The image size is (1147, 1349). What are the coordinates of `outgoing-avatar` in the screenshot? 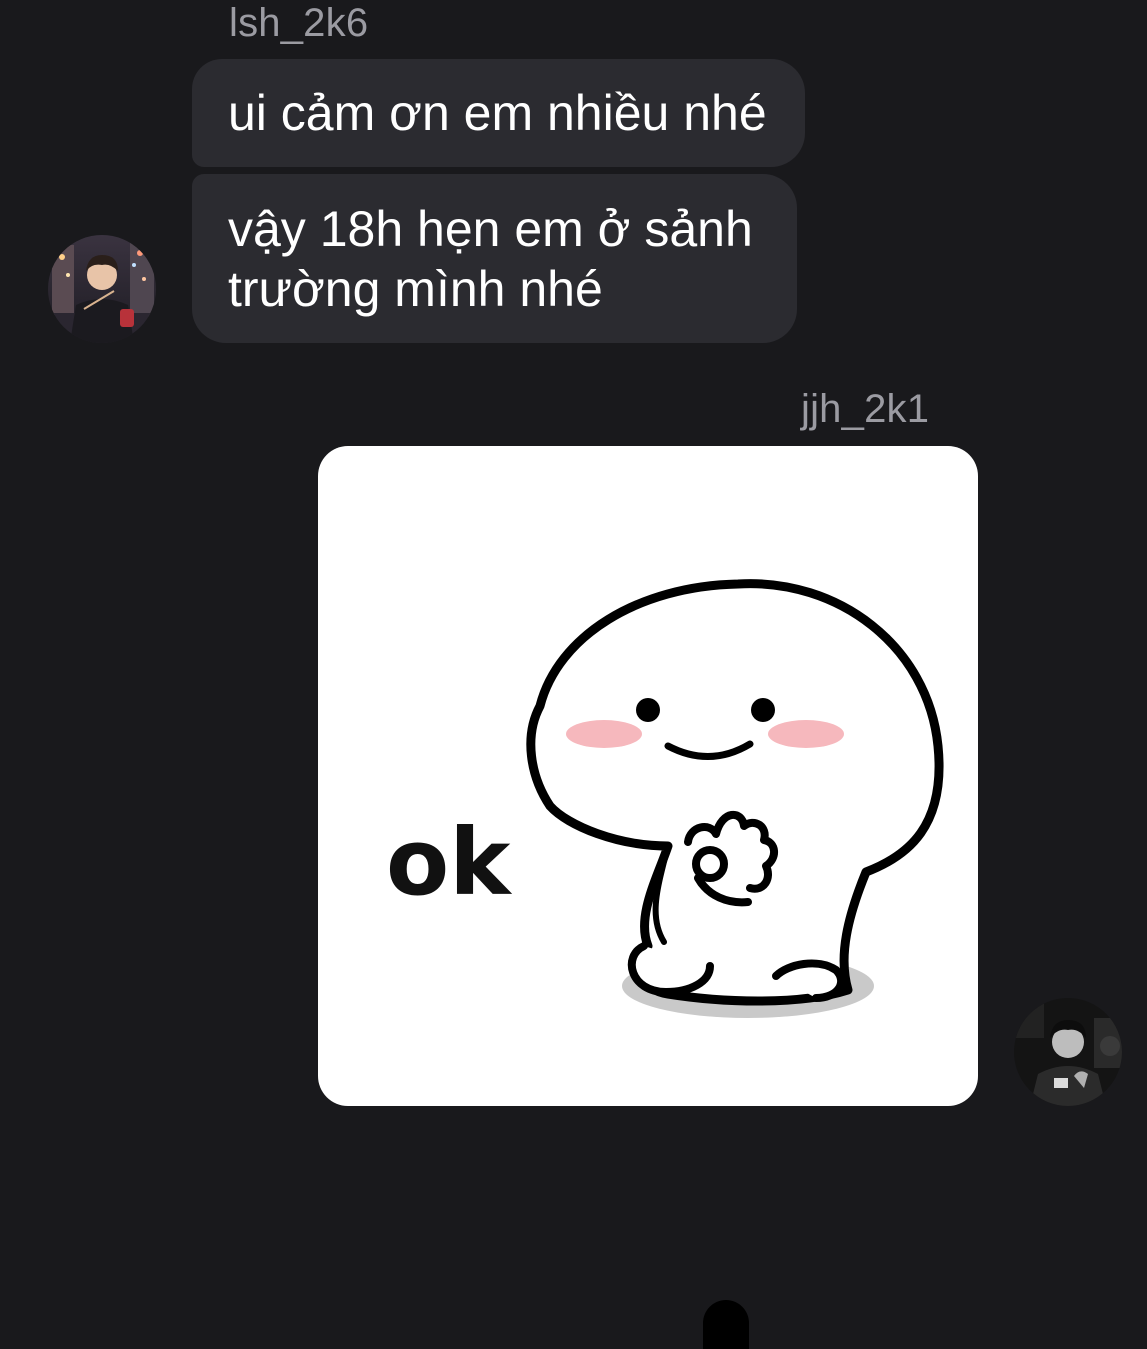 It's located at (1068, 1052).